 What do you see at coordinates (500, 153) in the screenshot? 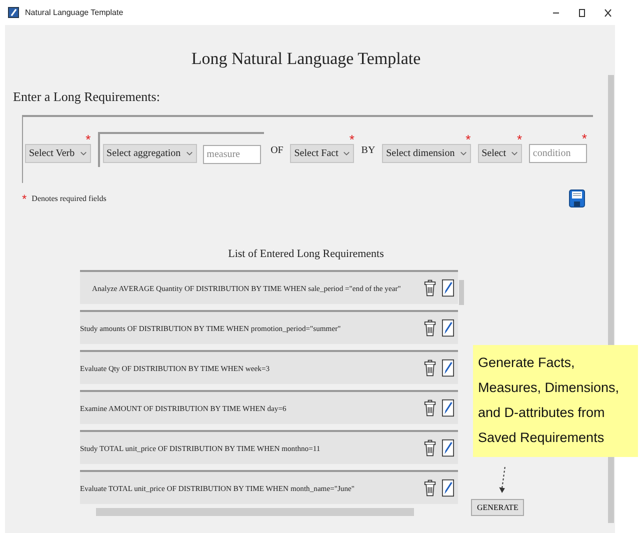
I see `dropdown: Select` at bounding box center [500, 153].